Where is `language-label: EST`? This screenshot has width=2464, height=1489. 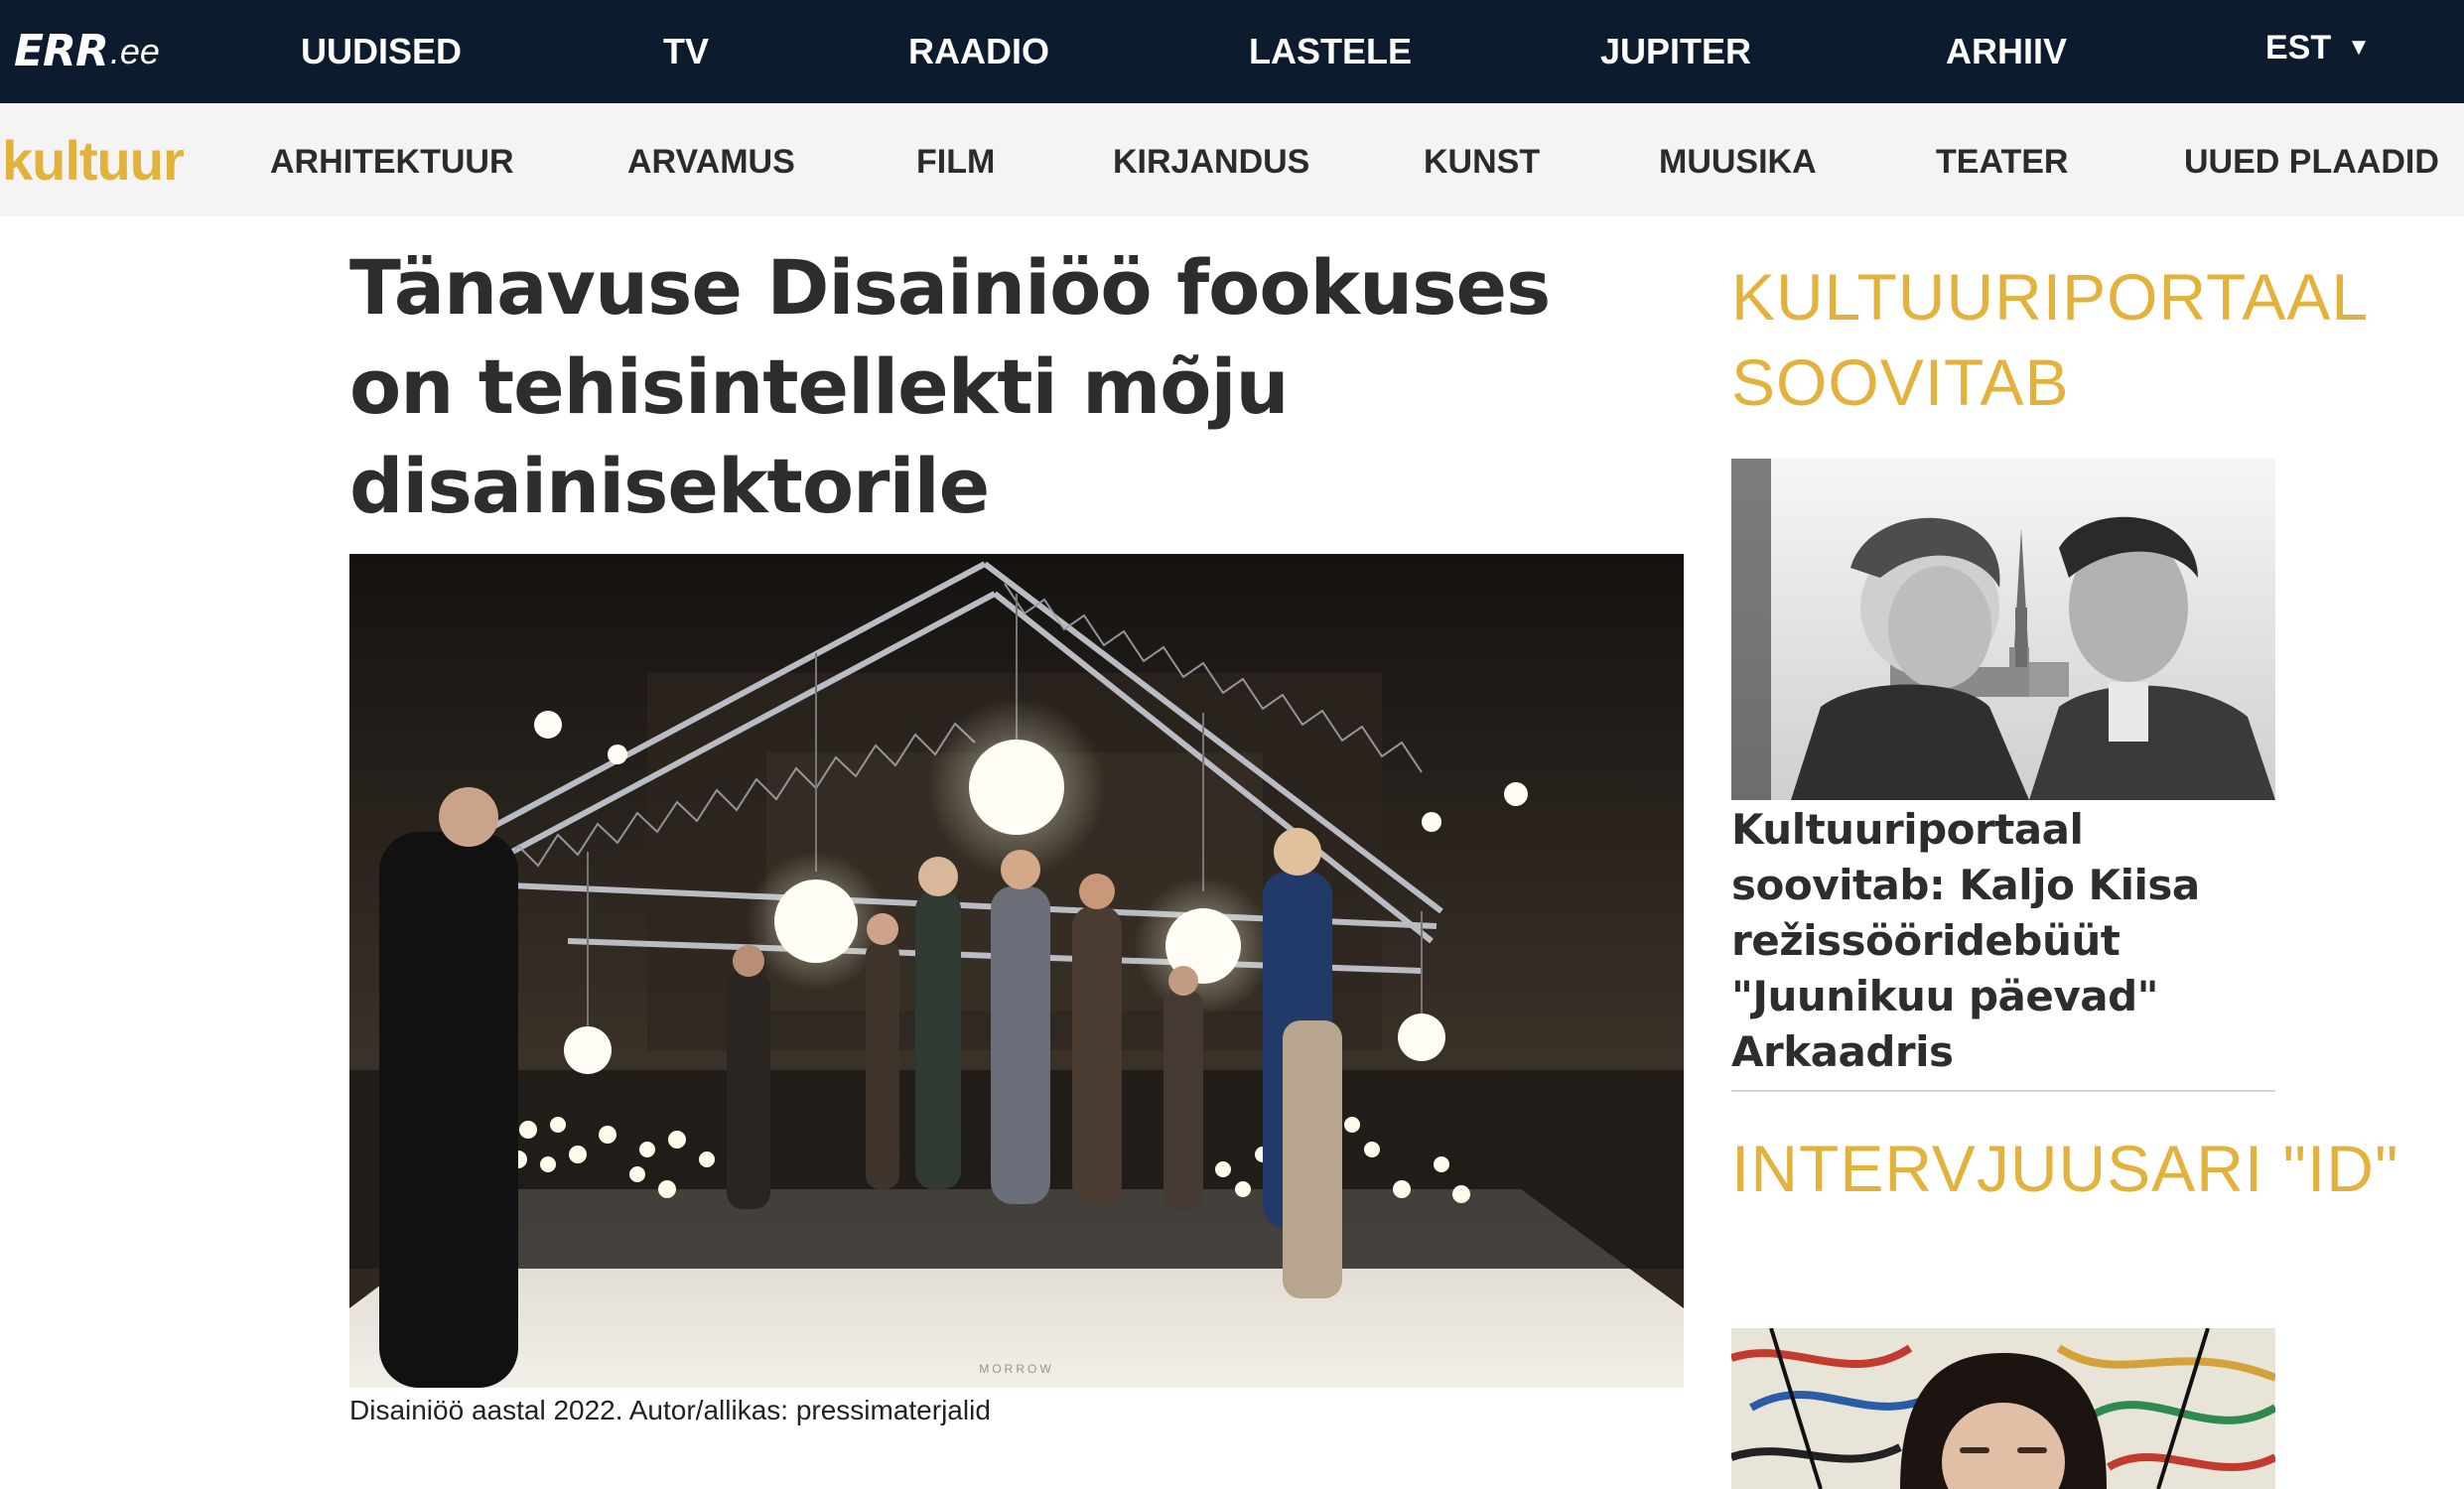 language-label: EST is located at coordinates (2298, 48).